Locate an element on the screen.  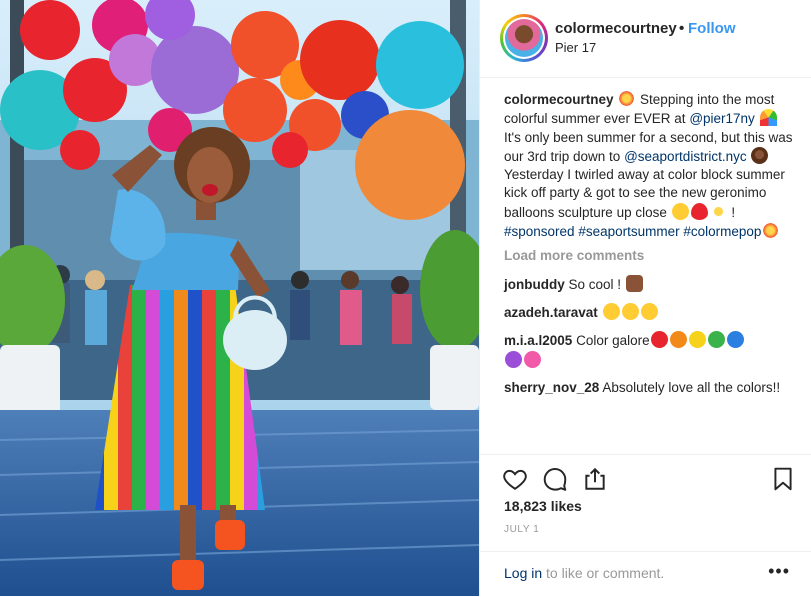
comment-text is located at coordinates (600, 312).